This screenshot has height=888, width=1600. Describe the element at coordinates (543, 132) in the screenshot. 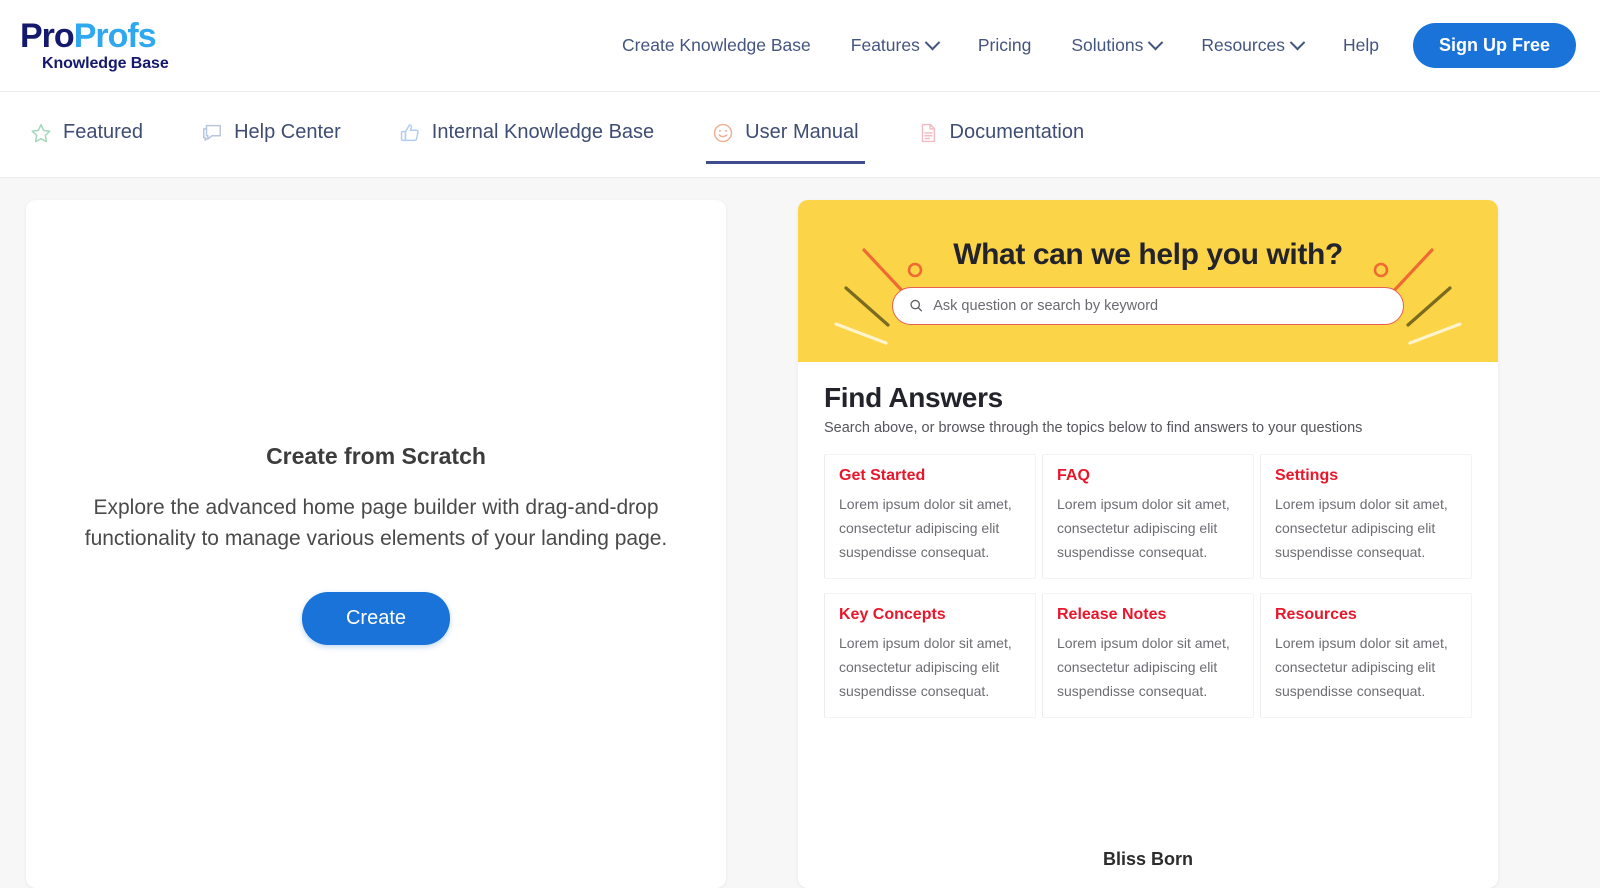

I see `tab-label: Internal Knowledge Base` at that location.